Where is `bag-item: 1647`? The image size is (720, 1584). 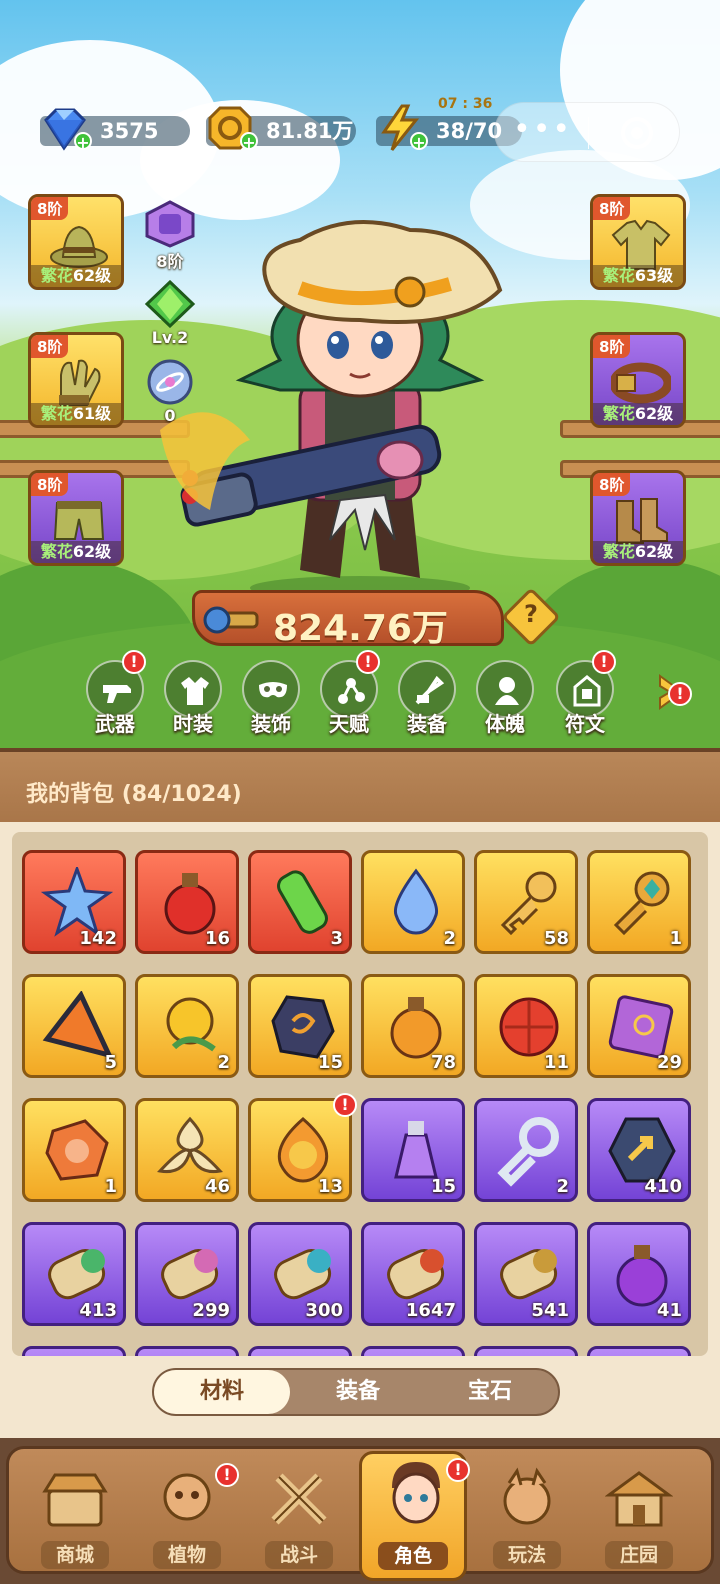 bag-item: 1647 is located at coordinates (413, 1274).